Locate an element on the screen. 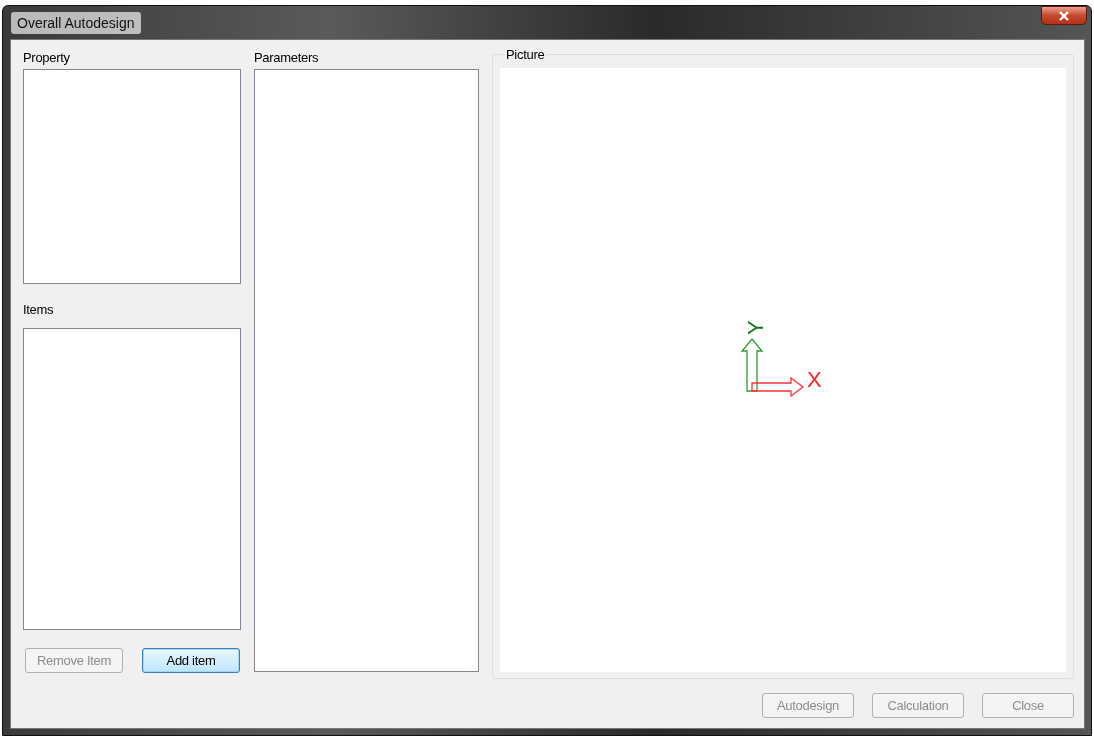 This screenshot has height=738, width=1094. close-icon is located at coordinates (1064, 15).